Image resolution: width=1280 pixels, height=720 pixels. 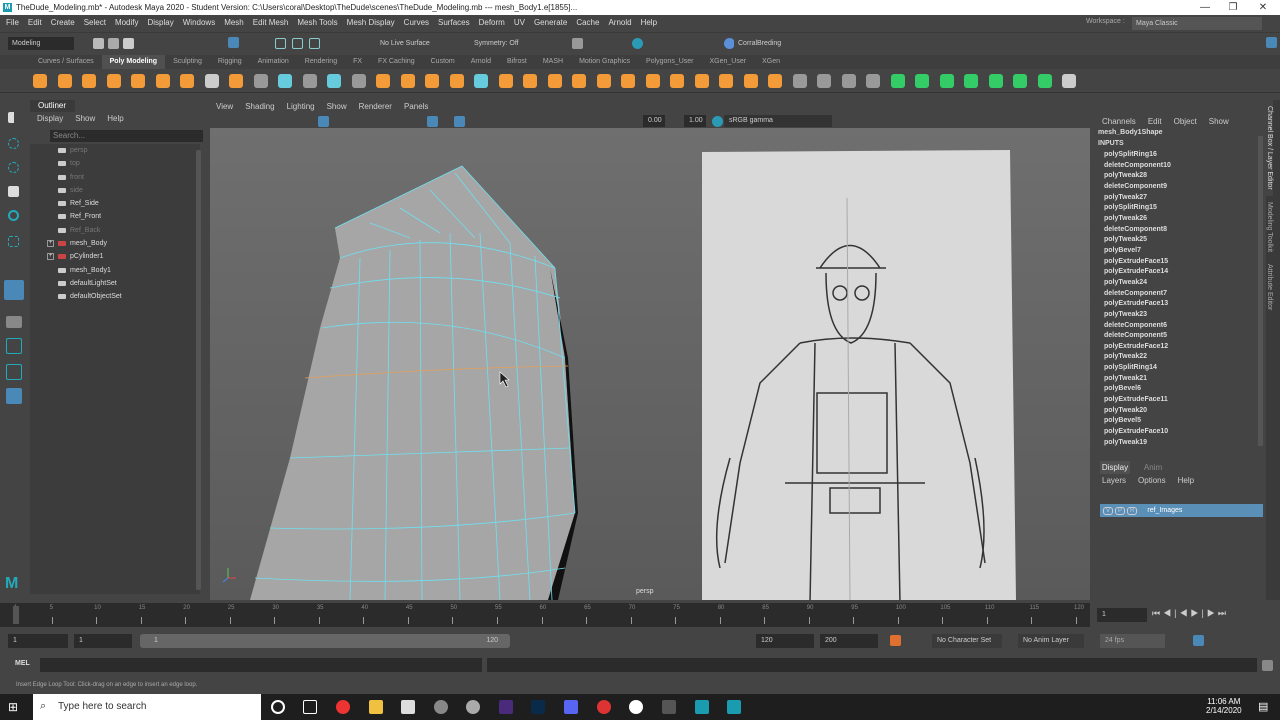 I want to click on input-node: polyTweak20, so click(x=1175, y=411).